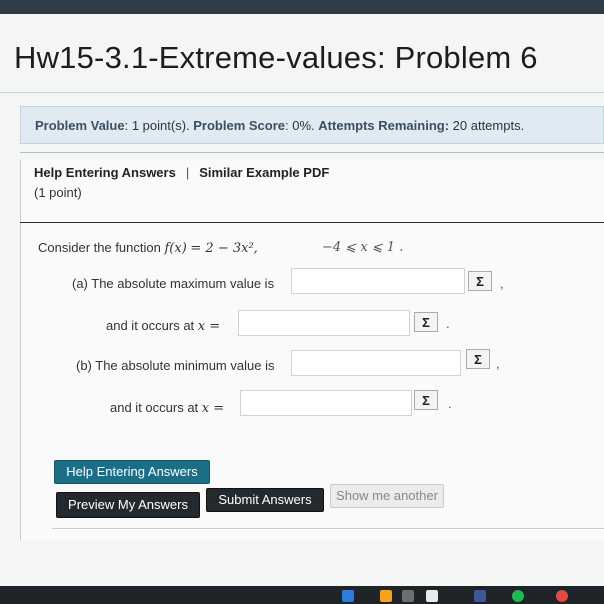  What do you see at coordinates (326, 403) in the screenshot?
I see `min-x-input` at bounding box center [326, 403].